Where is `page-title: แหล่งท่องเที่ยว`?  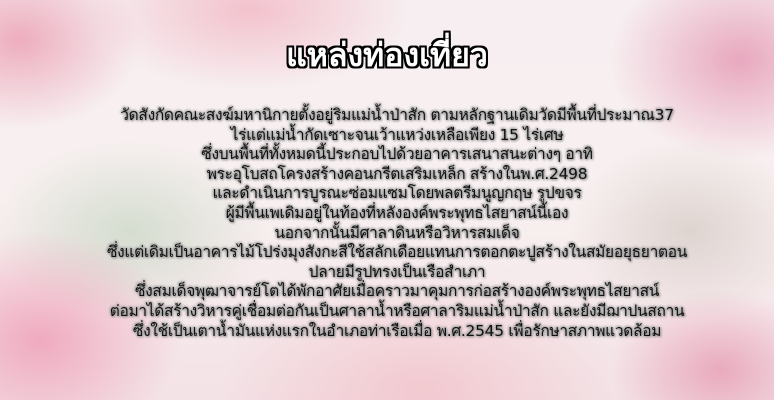
page-title: แหล่งท่องเที่ยว is located at coordinates (387, 55).